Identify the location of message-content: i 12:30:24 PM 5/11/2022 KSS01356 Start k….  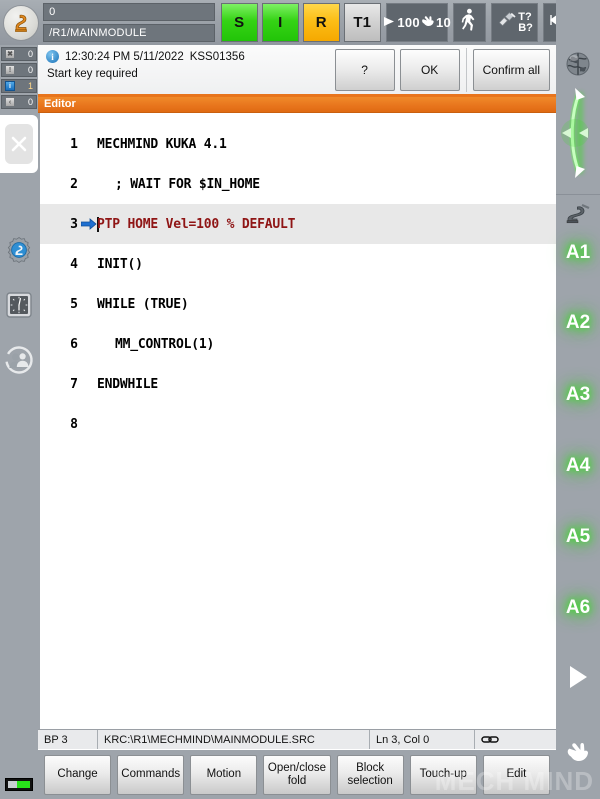
(183, 69).